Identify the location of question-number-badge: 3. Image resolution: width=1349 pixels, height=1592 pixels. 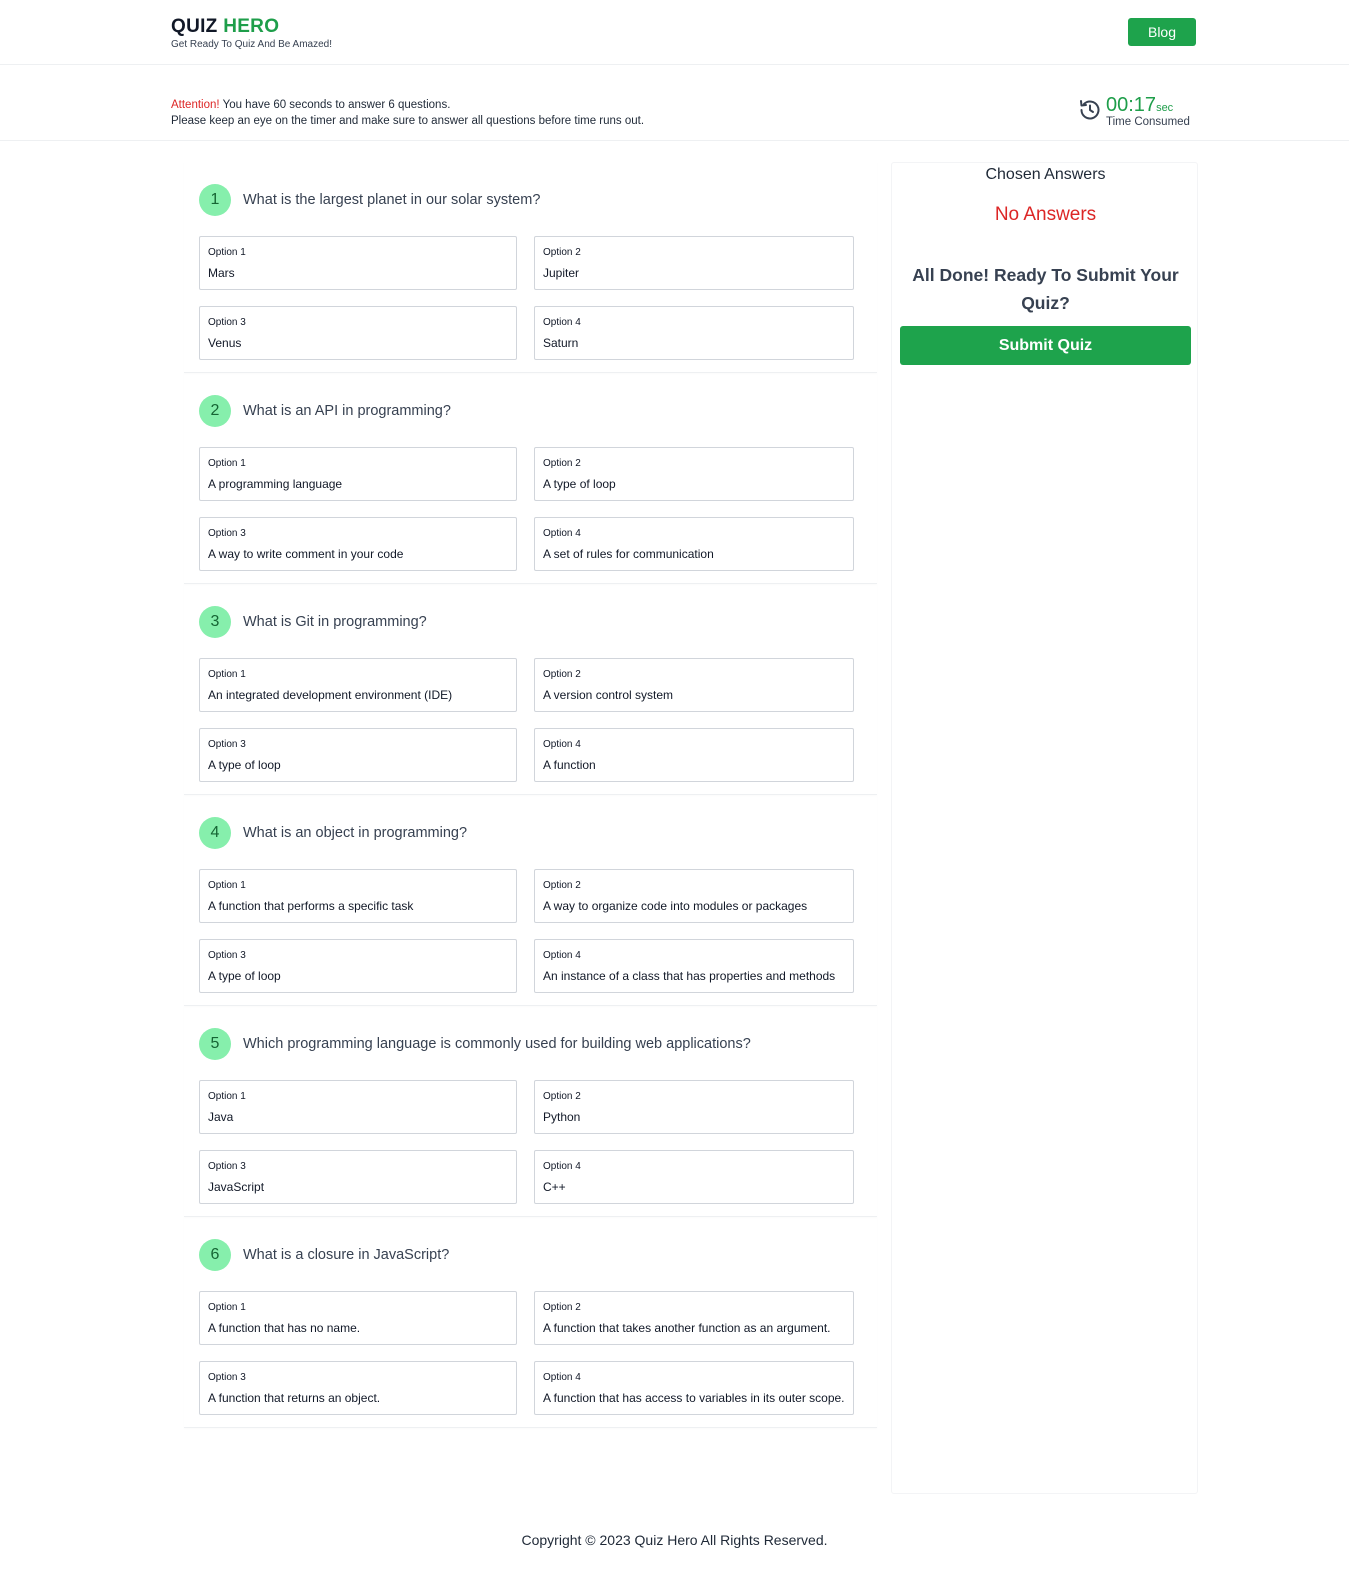
(215, 622).